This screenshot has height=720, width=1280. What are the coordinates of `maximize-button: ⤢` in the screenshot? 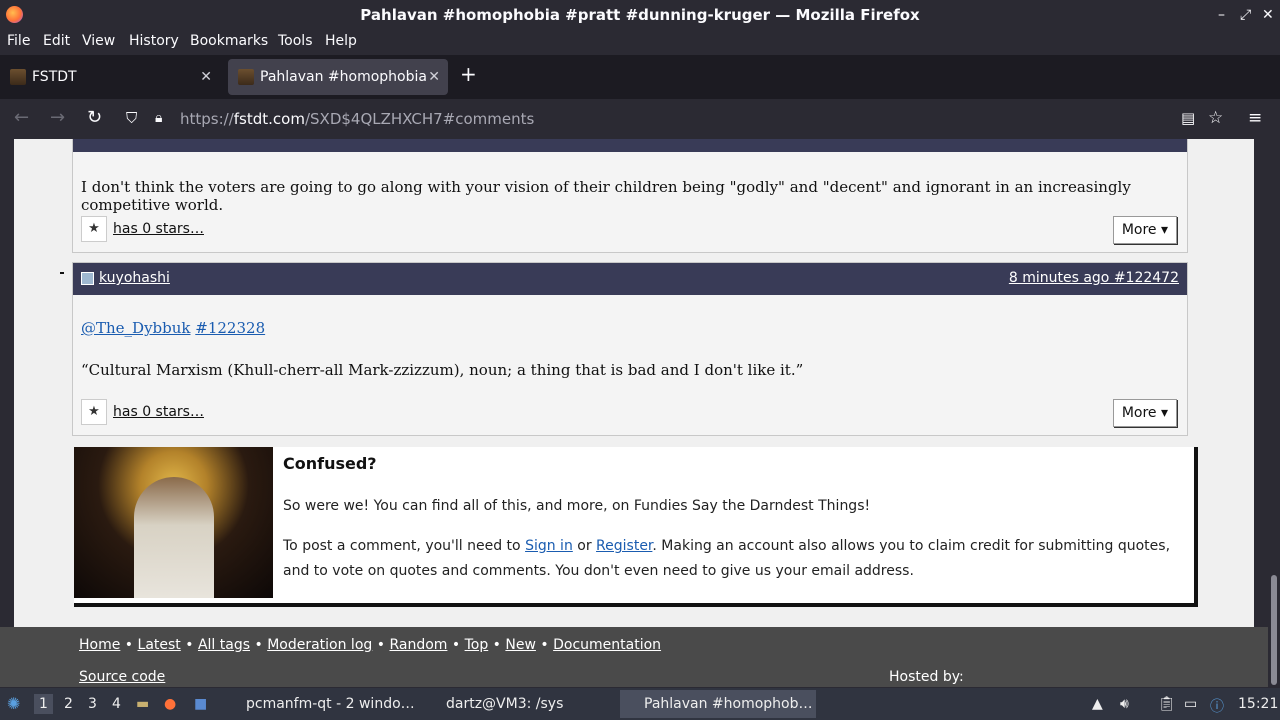 It's located at (1245, 15).